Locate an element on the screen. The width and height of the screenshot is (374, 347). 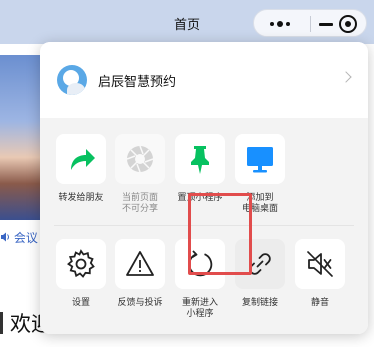
notice-bar: 会议 is located at coordinates (19, 237).